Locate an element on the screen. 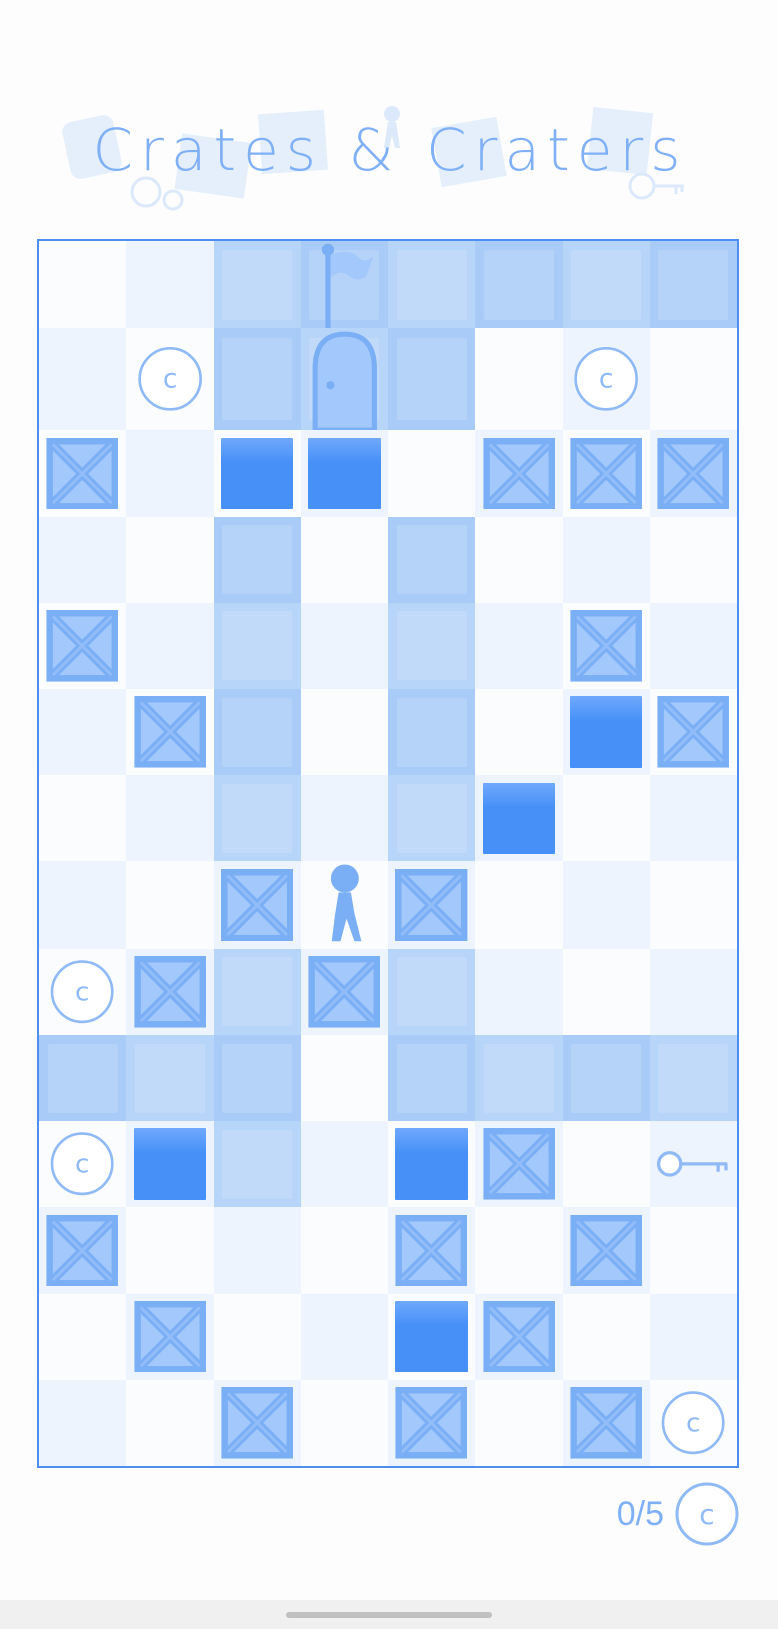  home-indicator is located at coordinates (389, 1615).